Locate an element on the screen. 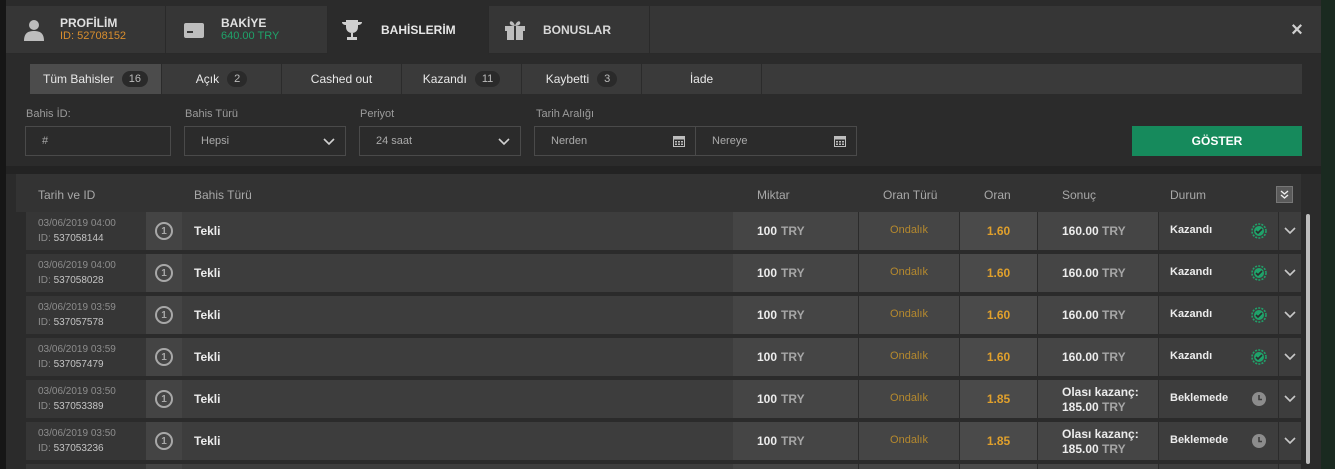 The image size is (1335, 469). cell-date-id: 03/06/2019 04:00 ID: 537058028 is located at coordinates (86, 273).